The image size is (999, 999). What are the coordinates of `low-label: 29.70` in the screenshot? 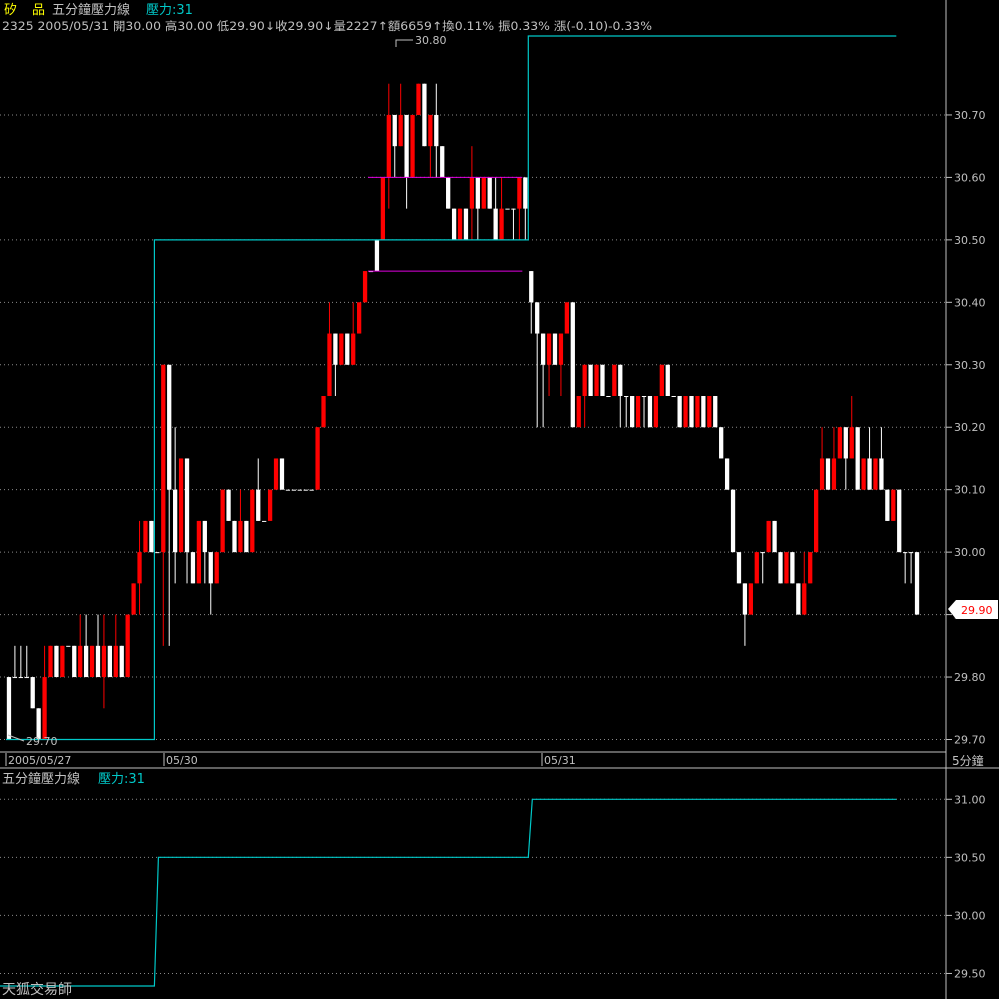 It's located at (42, 741).